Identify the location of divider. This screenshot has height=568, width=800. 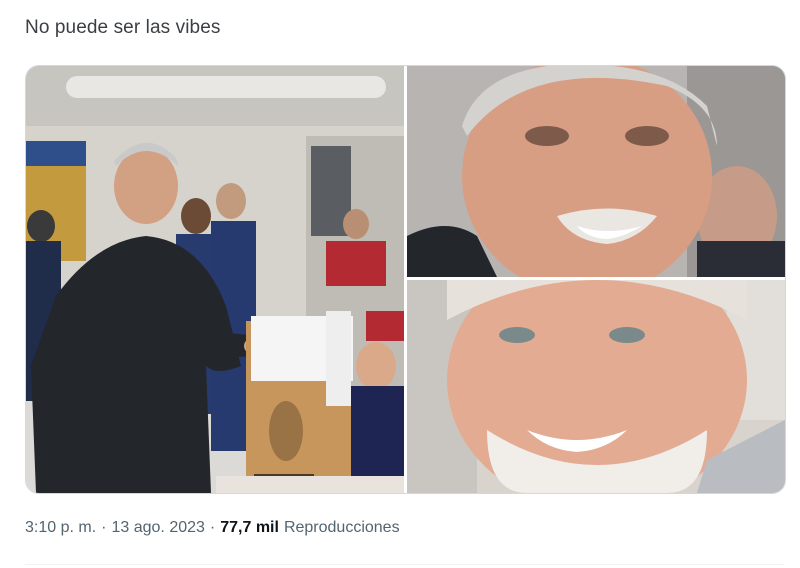
(404, 564).